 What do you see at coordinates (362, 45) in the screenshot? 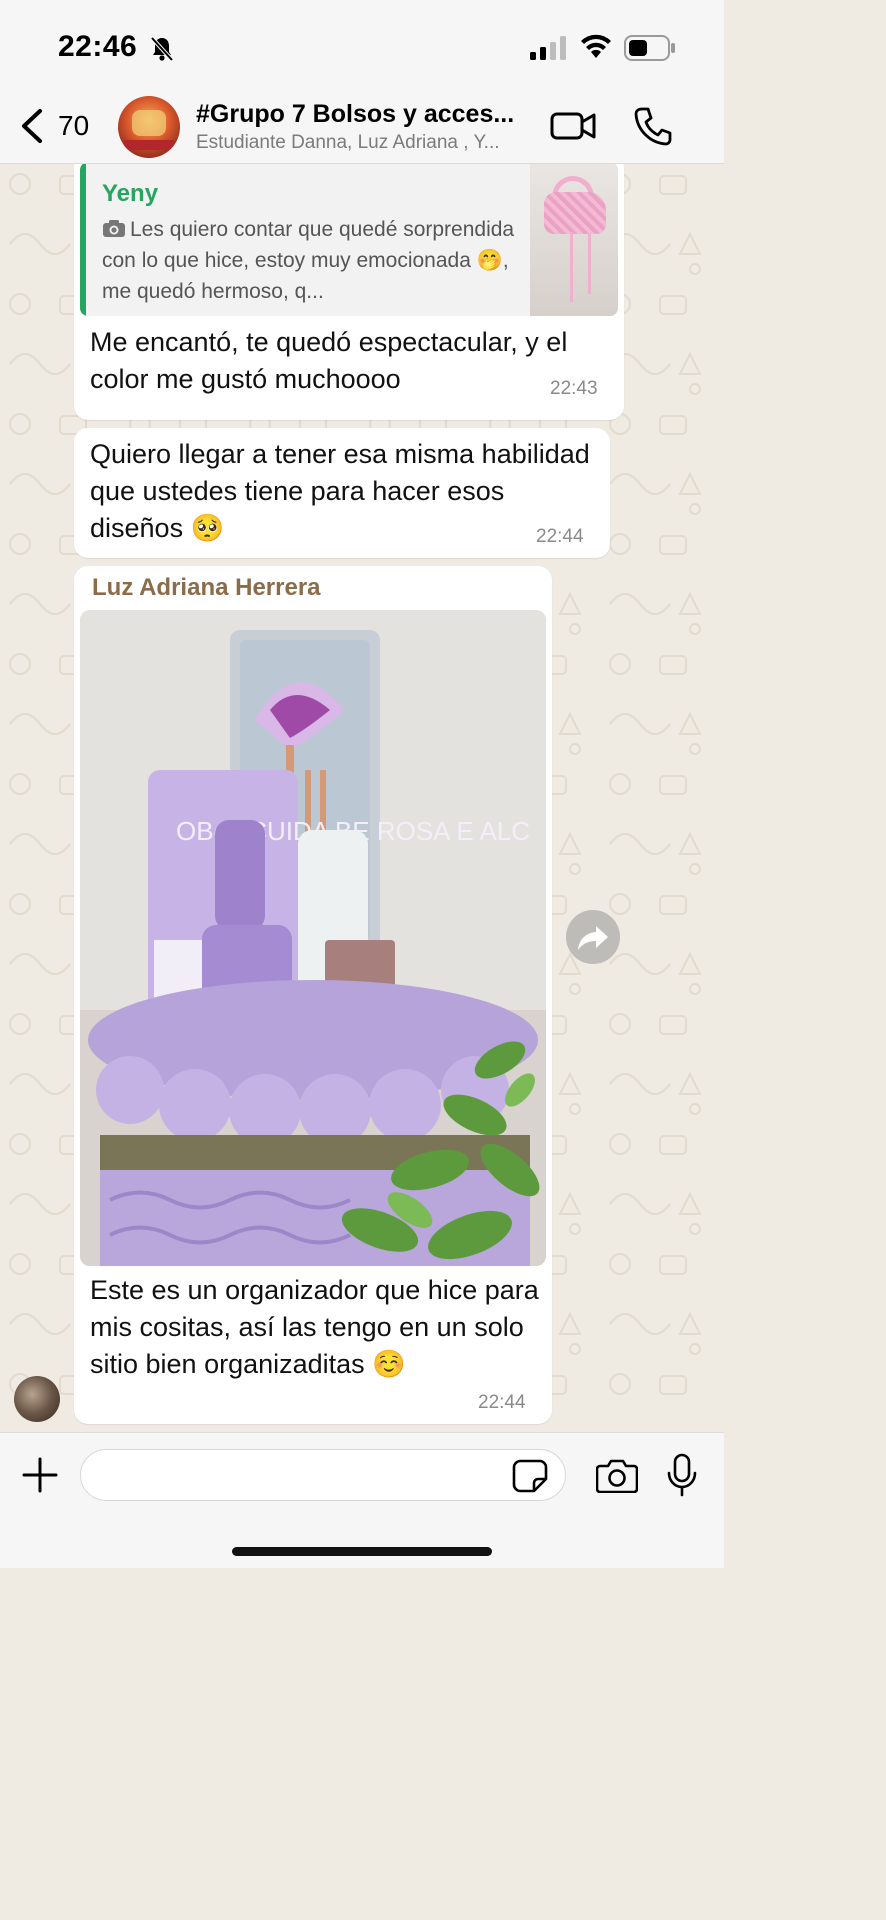
I see `status-bar: 22:46` at bounding box center [362, 45].